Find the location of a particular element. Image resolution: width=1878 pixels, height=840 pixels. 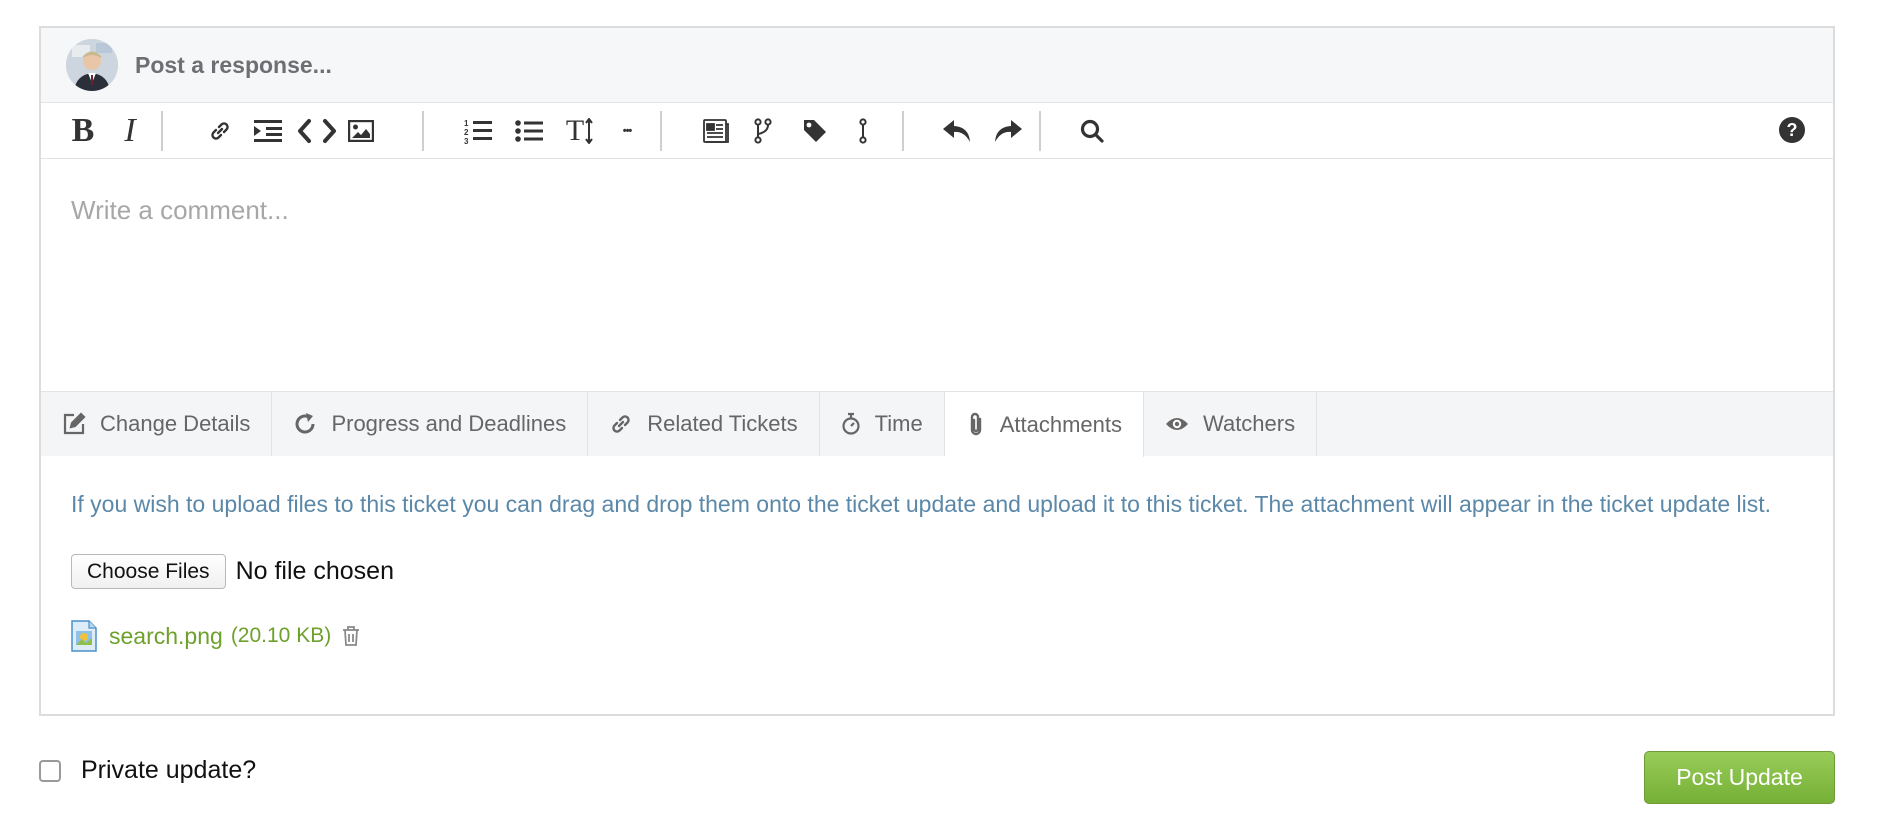

link-button is located at coordinates (220, 131).